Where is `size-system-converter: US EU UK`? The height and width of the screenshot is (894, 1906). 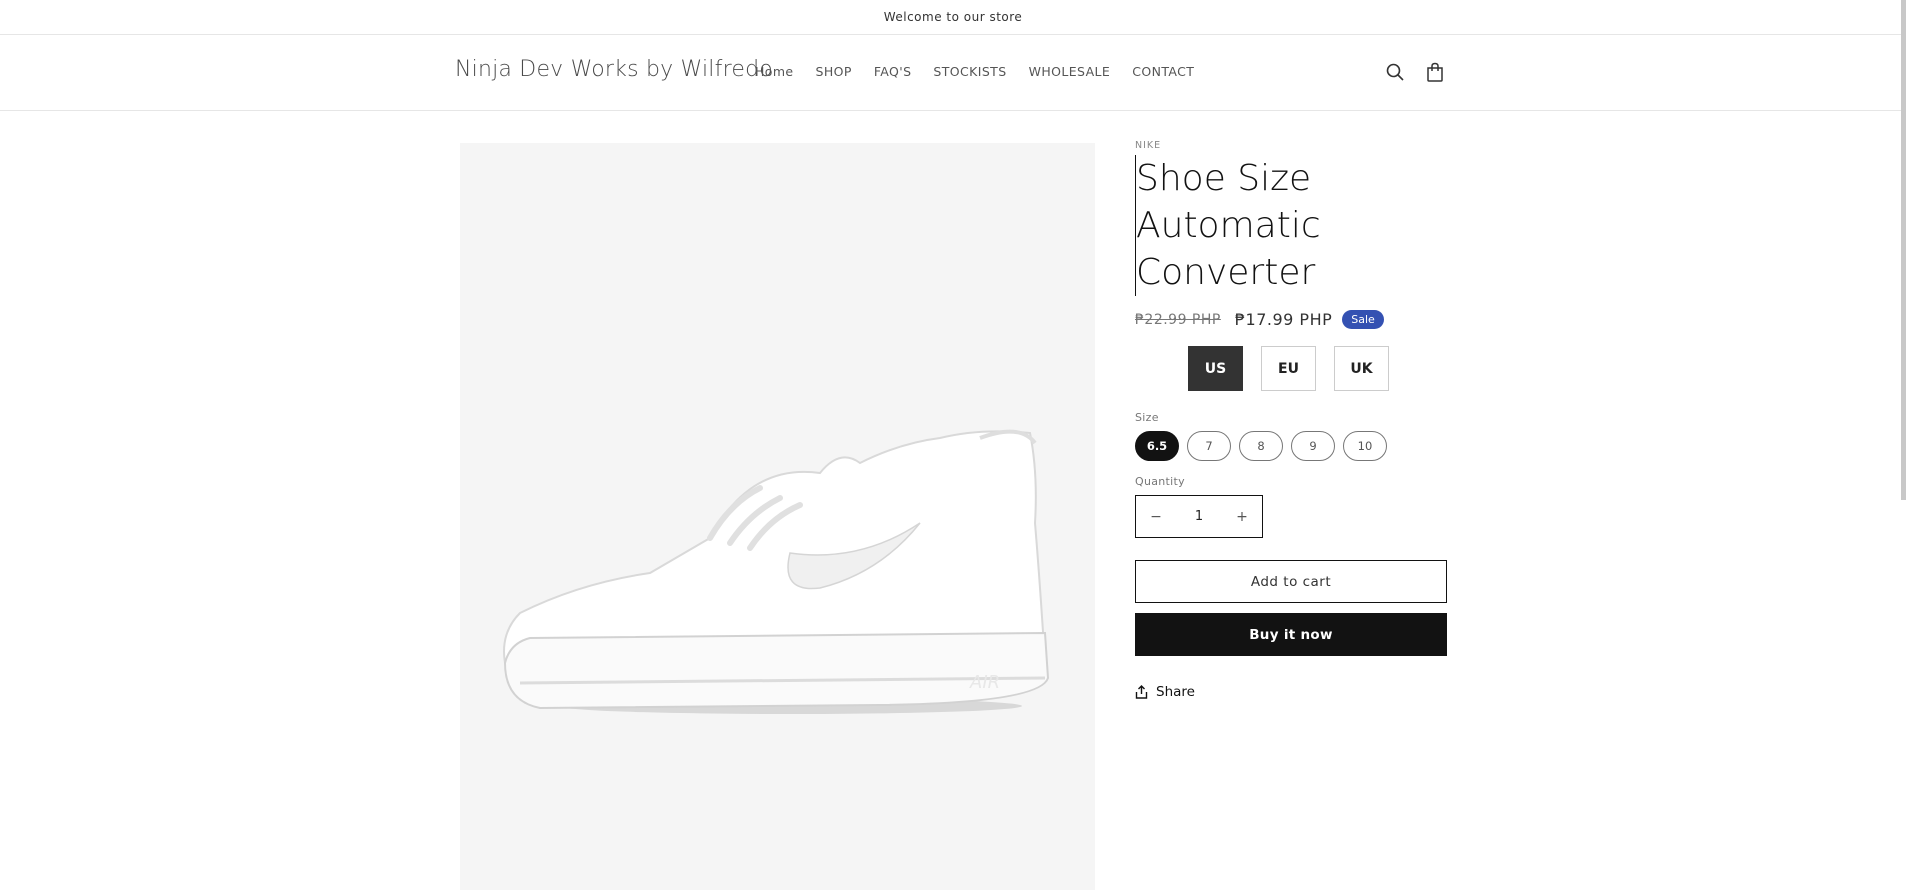 size-system-converter: US EU UK is located at coordinates (1317, 368).